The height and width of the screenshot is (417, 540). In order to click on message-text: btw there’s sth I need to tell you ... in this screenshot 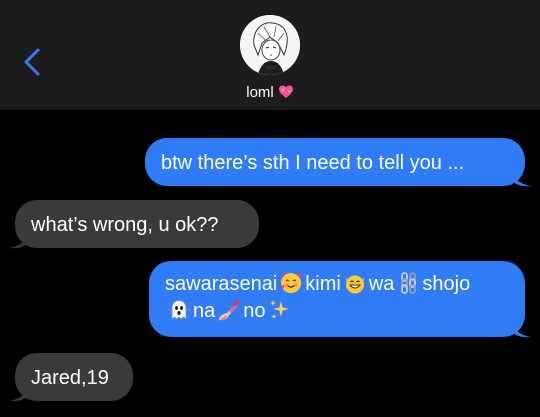, I will do `click(313, 163)`.